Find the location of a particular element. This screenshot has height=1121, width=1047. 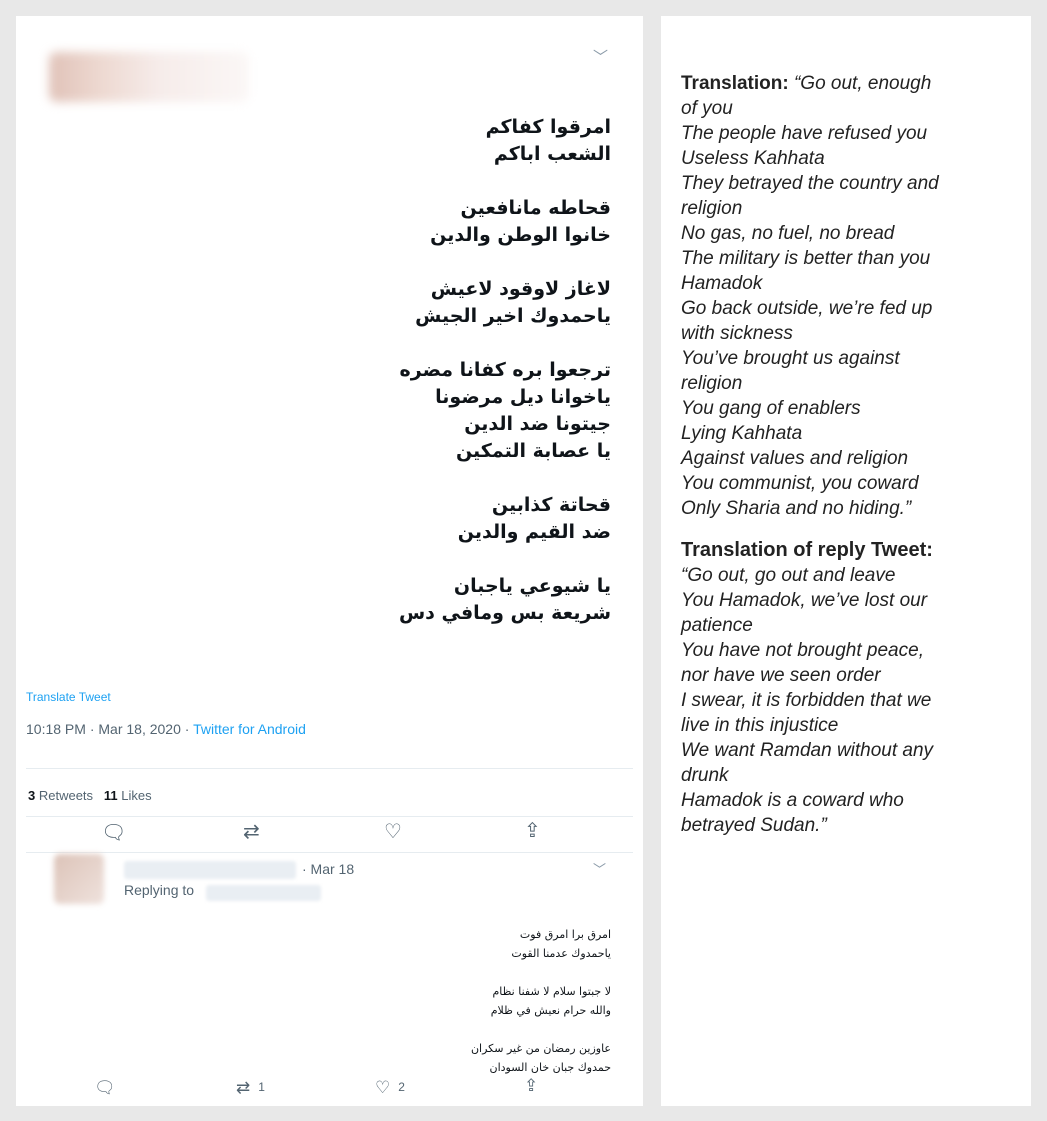

reply-text-line: عاوزين رمضان من غير سكران is located at coordinates (540, 1048).